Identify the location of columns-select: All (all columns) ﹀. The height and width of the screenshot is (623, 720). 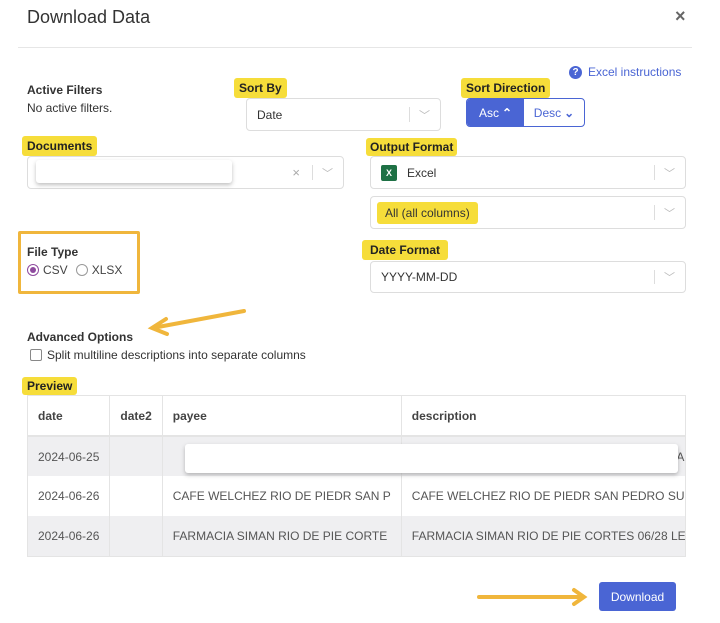
(528, 212).